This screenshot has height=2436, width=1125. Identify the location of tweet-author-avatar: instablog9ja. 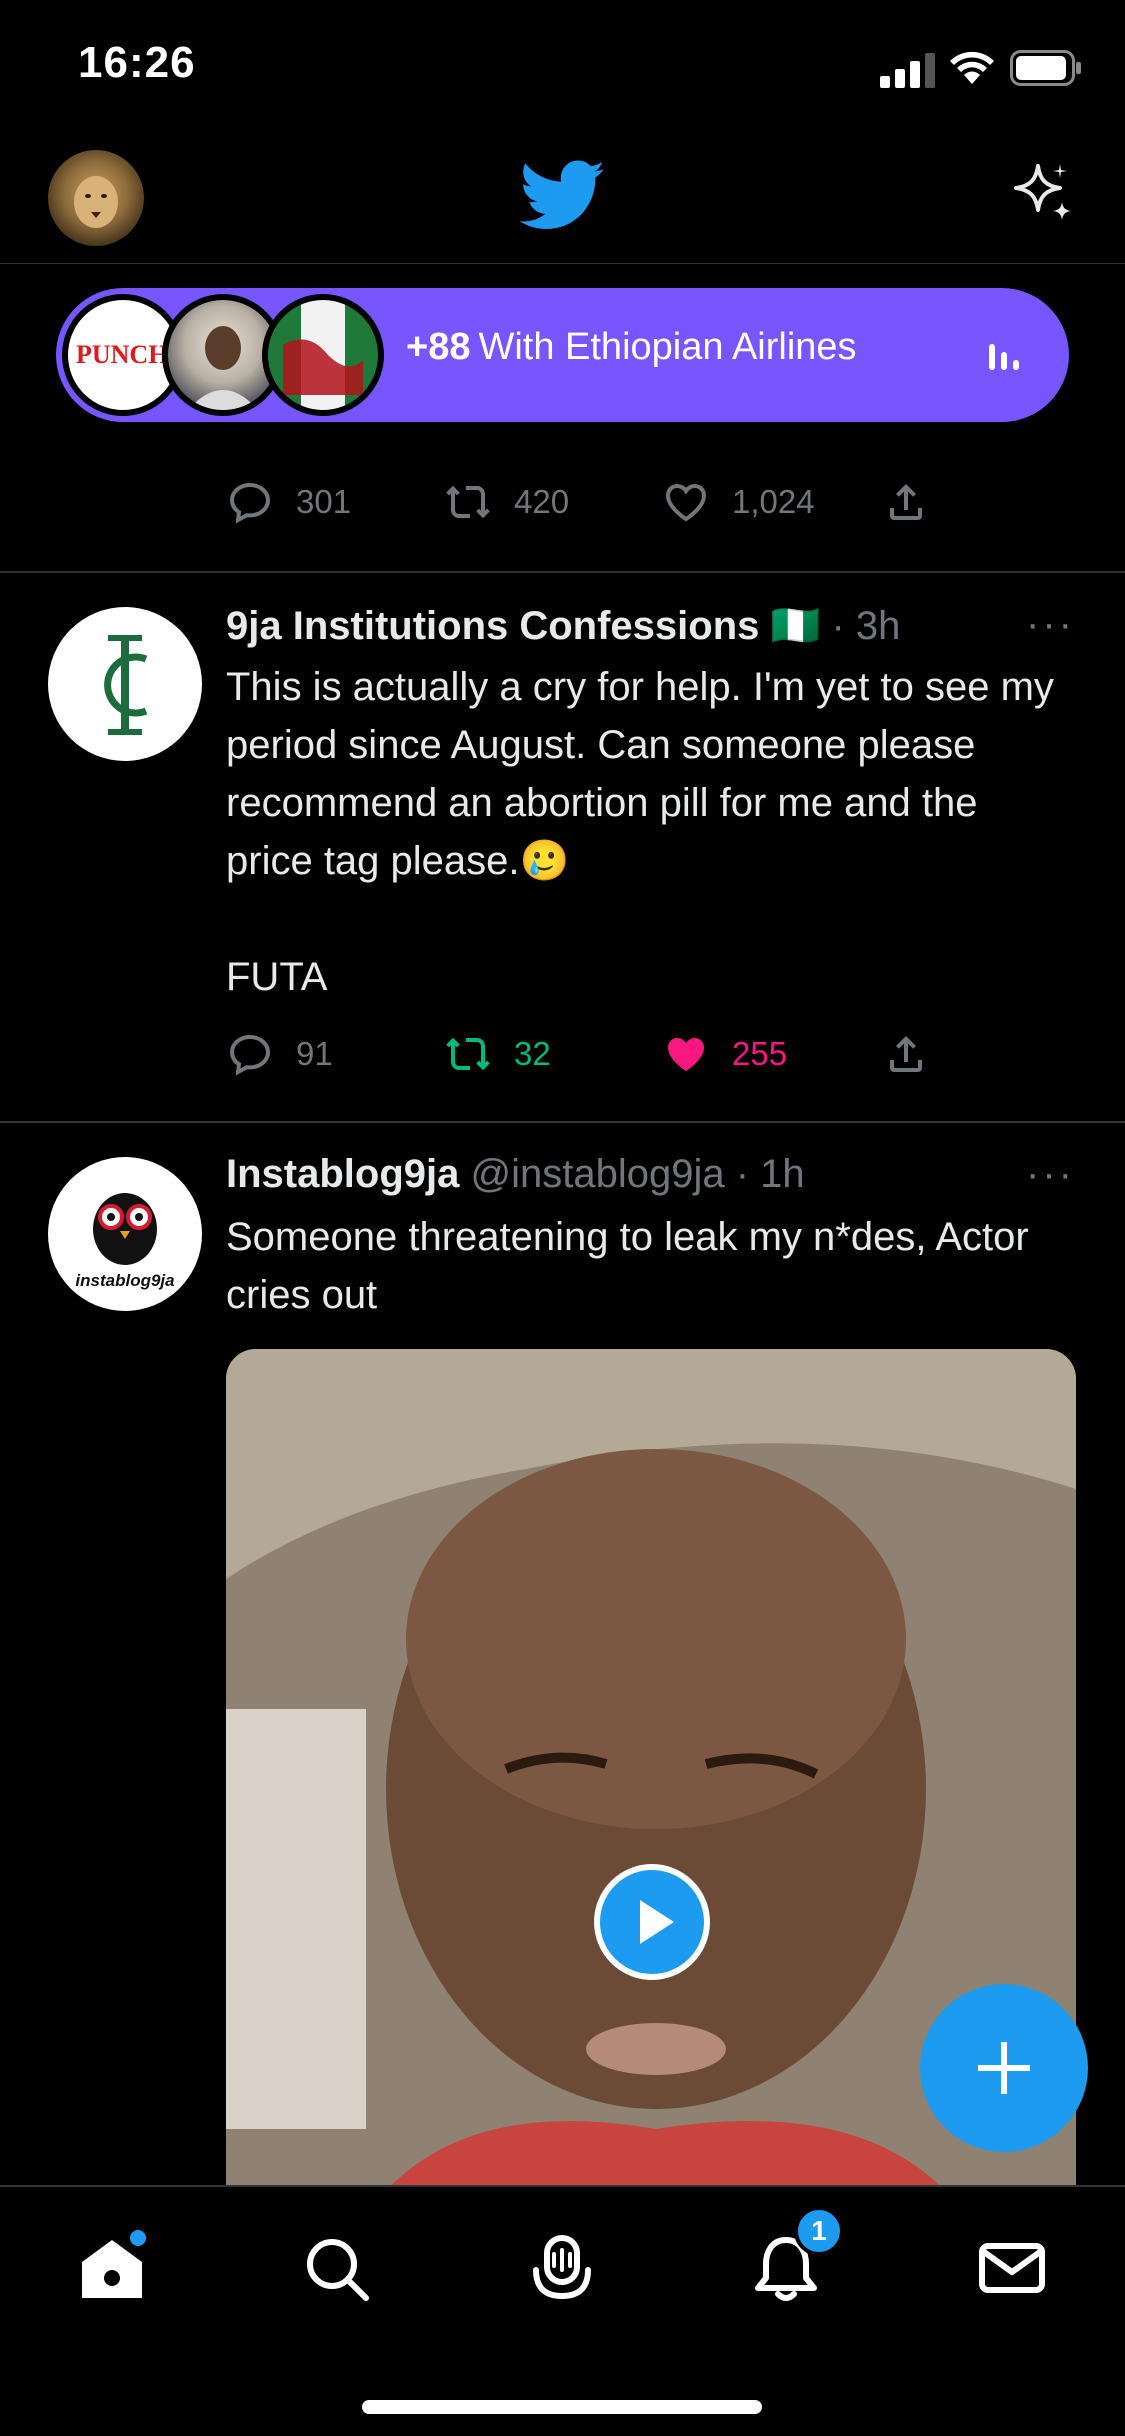
(125, 1234).